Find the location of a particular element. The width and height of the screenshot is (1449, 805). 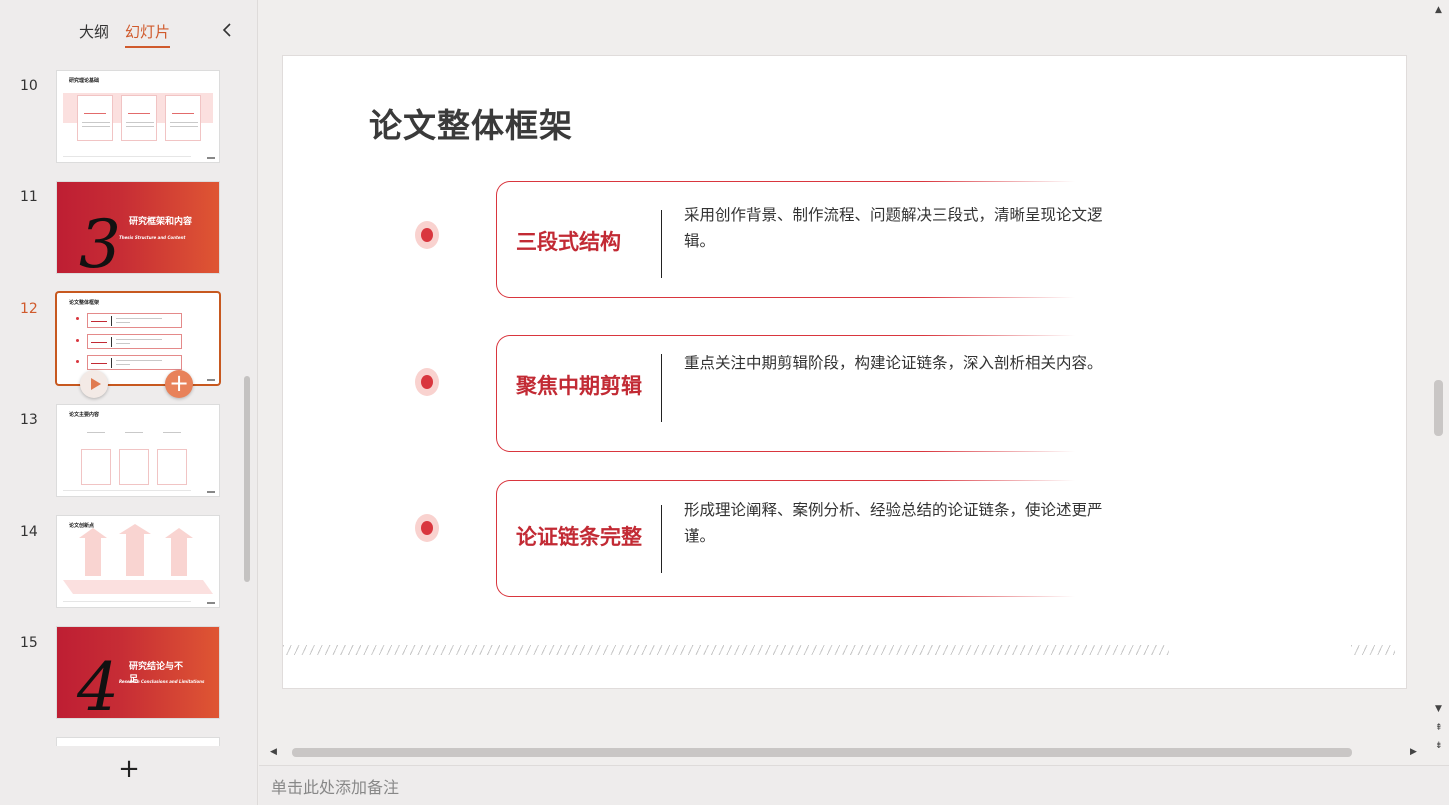

slide-number: 11 is located at coordinates (29, 197).